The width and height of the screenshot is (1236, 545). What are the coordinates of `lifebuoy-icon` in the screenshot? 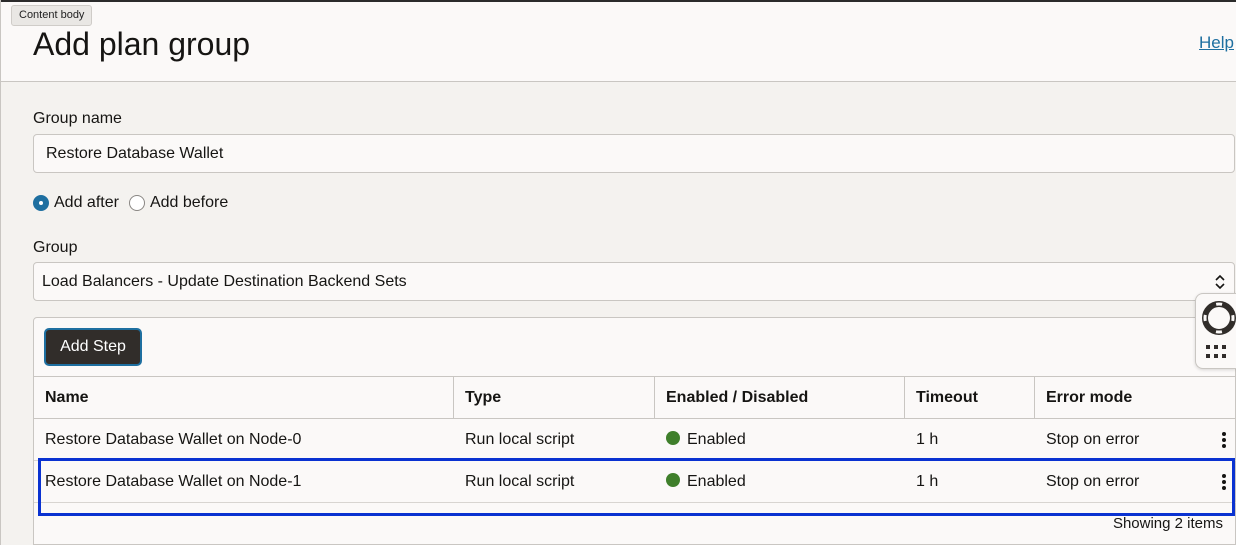 It's located at (1218, 318).